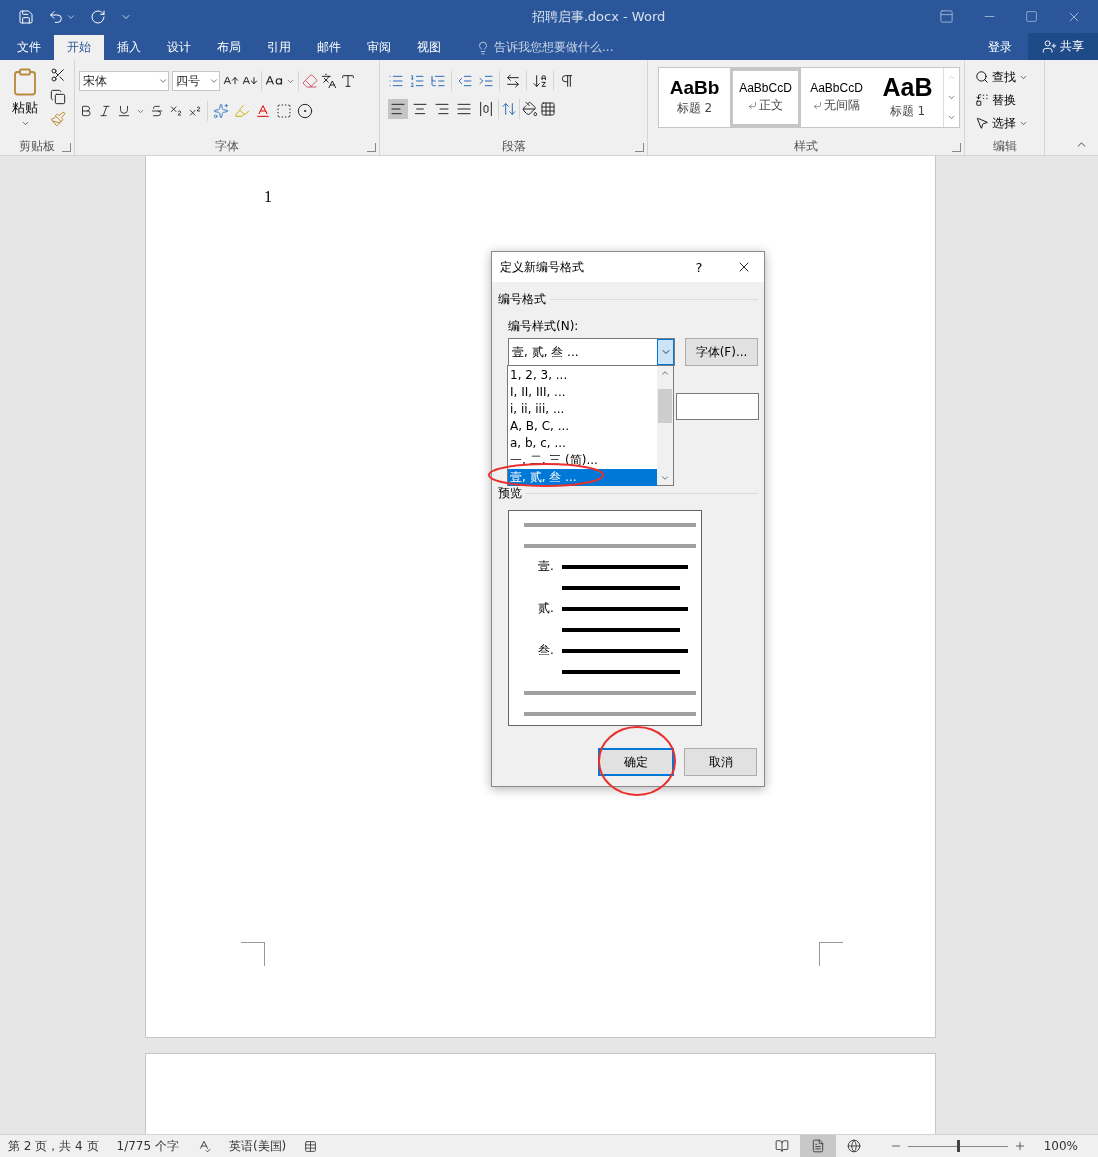 This screenshot has height=1157, width=1098. What do you see at coordinates (946, 16) in the screenshot?
I see `ribbon-options-icon` at bounding box center [946, 16].